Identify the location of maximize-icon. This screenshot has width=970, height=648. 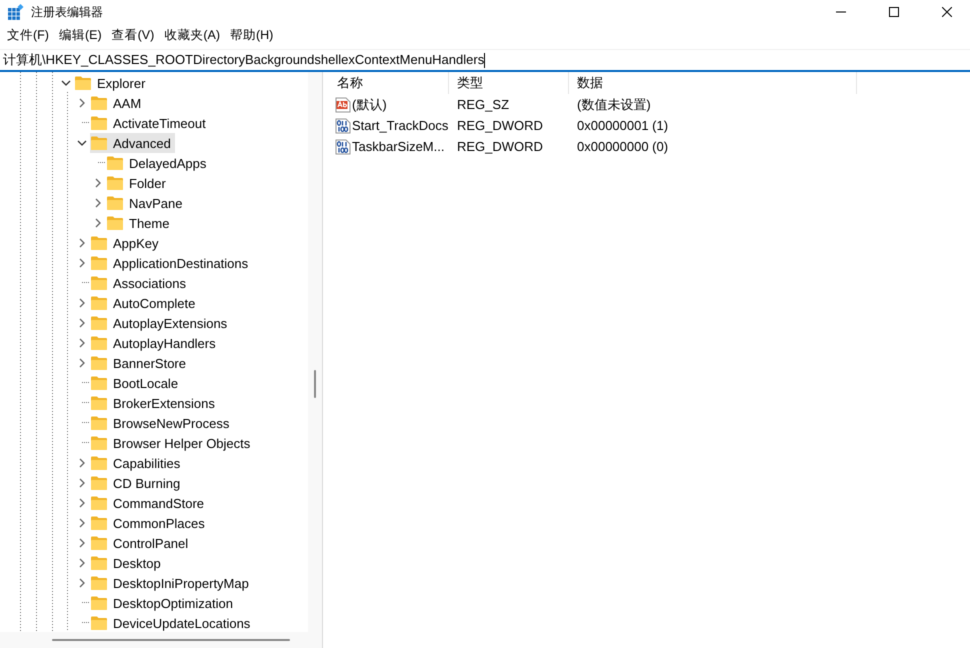
(894, 12).